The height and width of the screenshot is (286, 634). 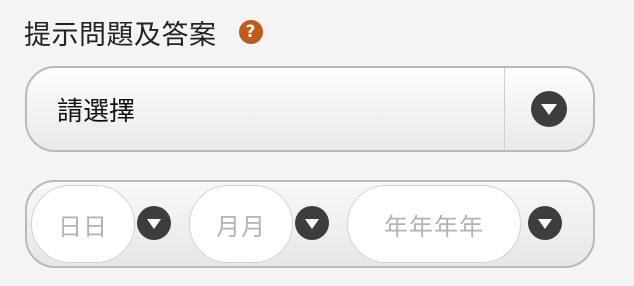 What do you see at coordinates (434, 224) in the screenshot?
I see `year-select: 年年年年` at bounding box center [434, 224].